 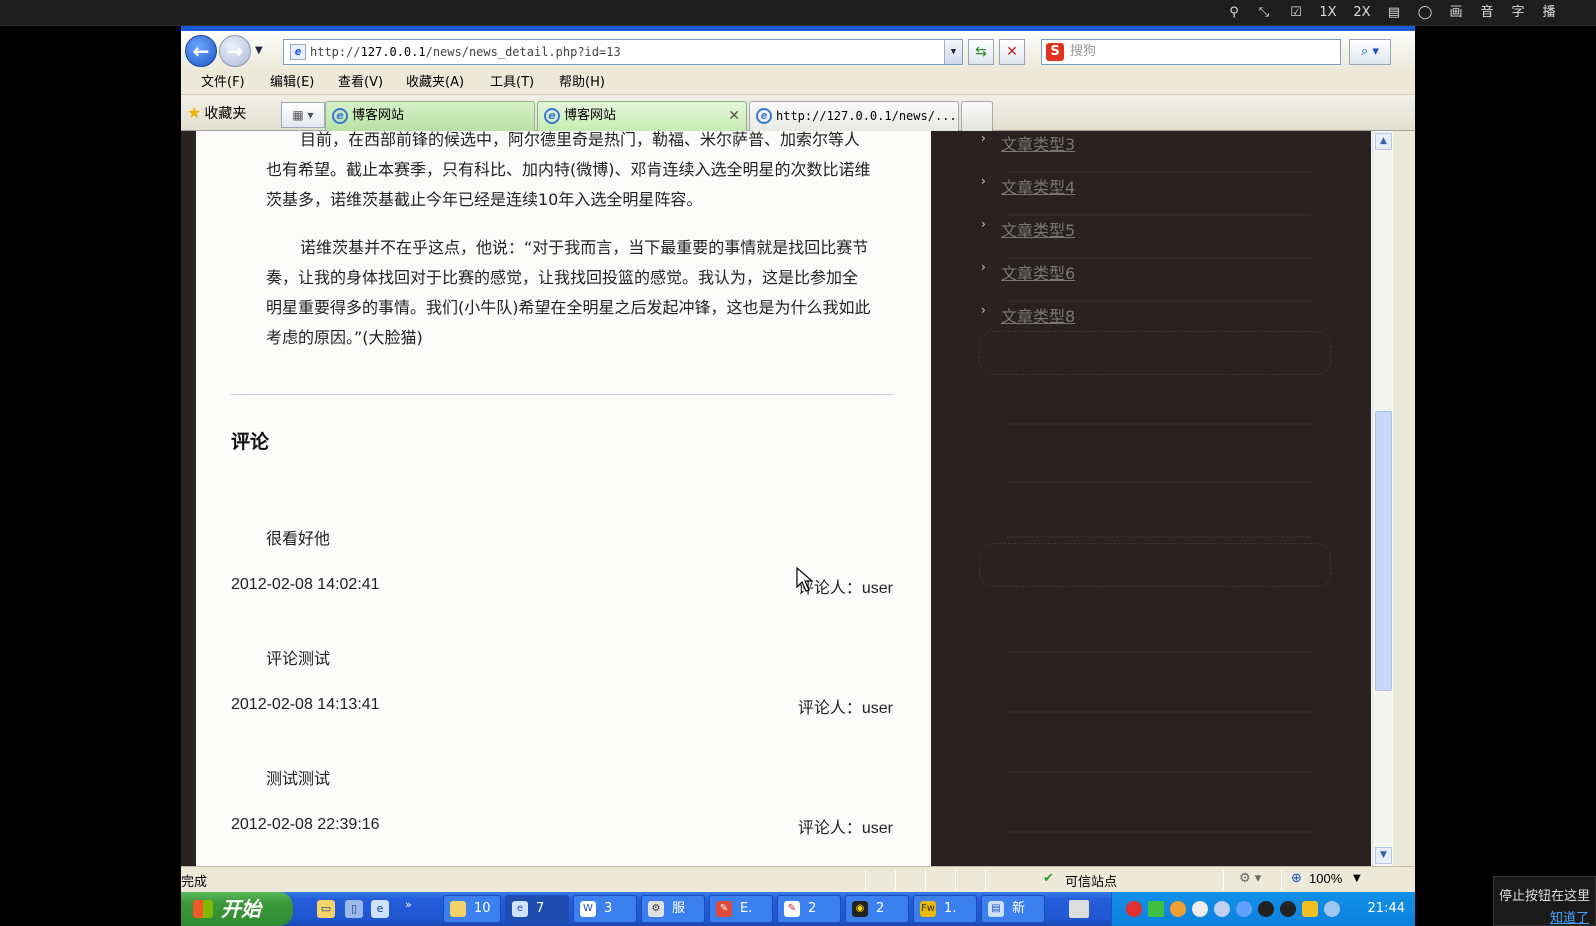 I want to click on zoom-dropdown-icon: ▼, so click(x=1357, y=878).